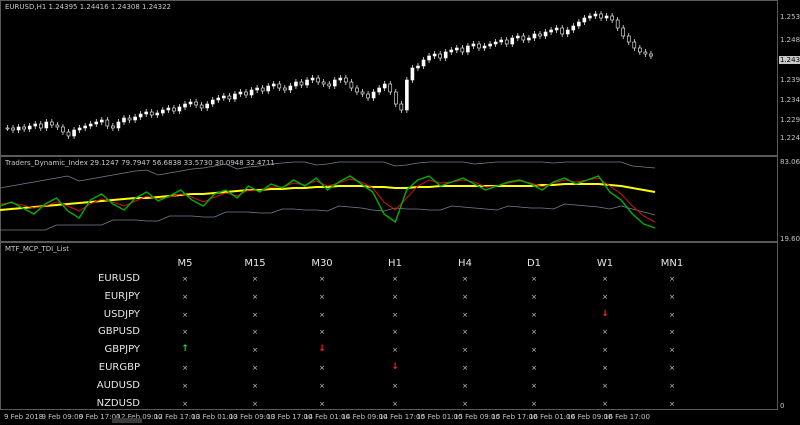 This screenshot has width=800, height=425. What do you see at coordinates (789, 60) in the screenshot?
I see `current-price-tag: 1.24322` at bounding box center [789, 60].